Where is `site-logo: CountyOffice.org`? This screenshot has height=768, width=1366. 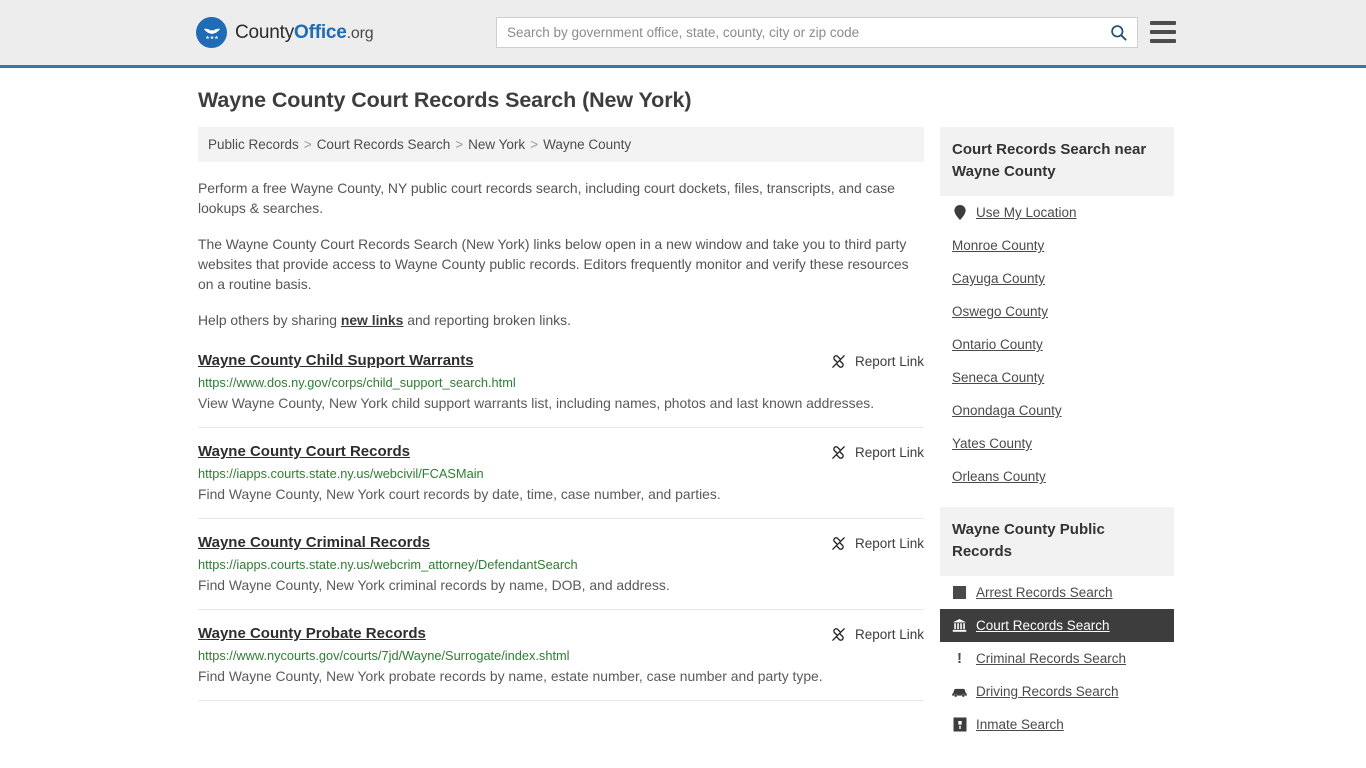
site-logo: CountyOffice.org is located at coordinates (285, 32).